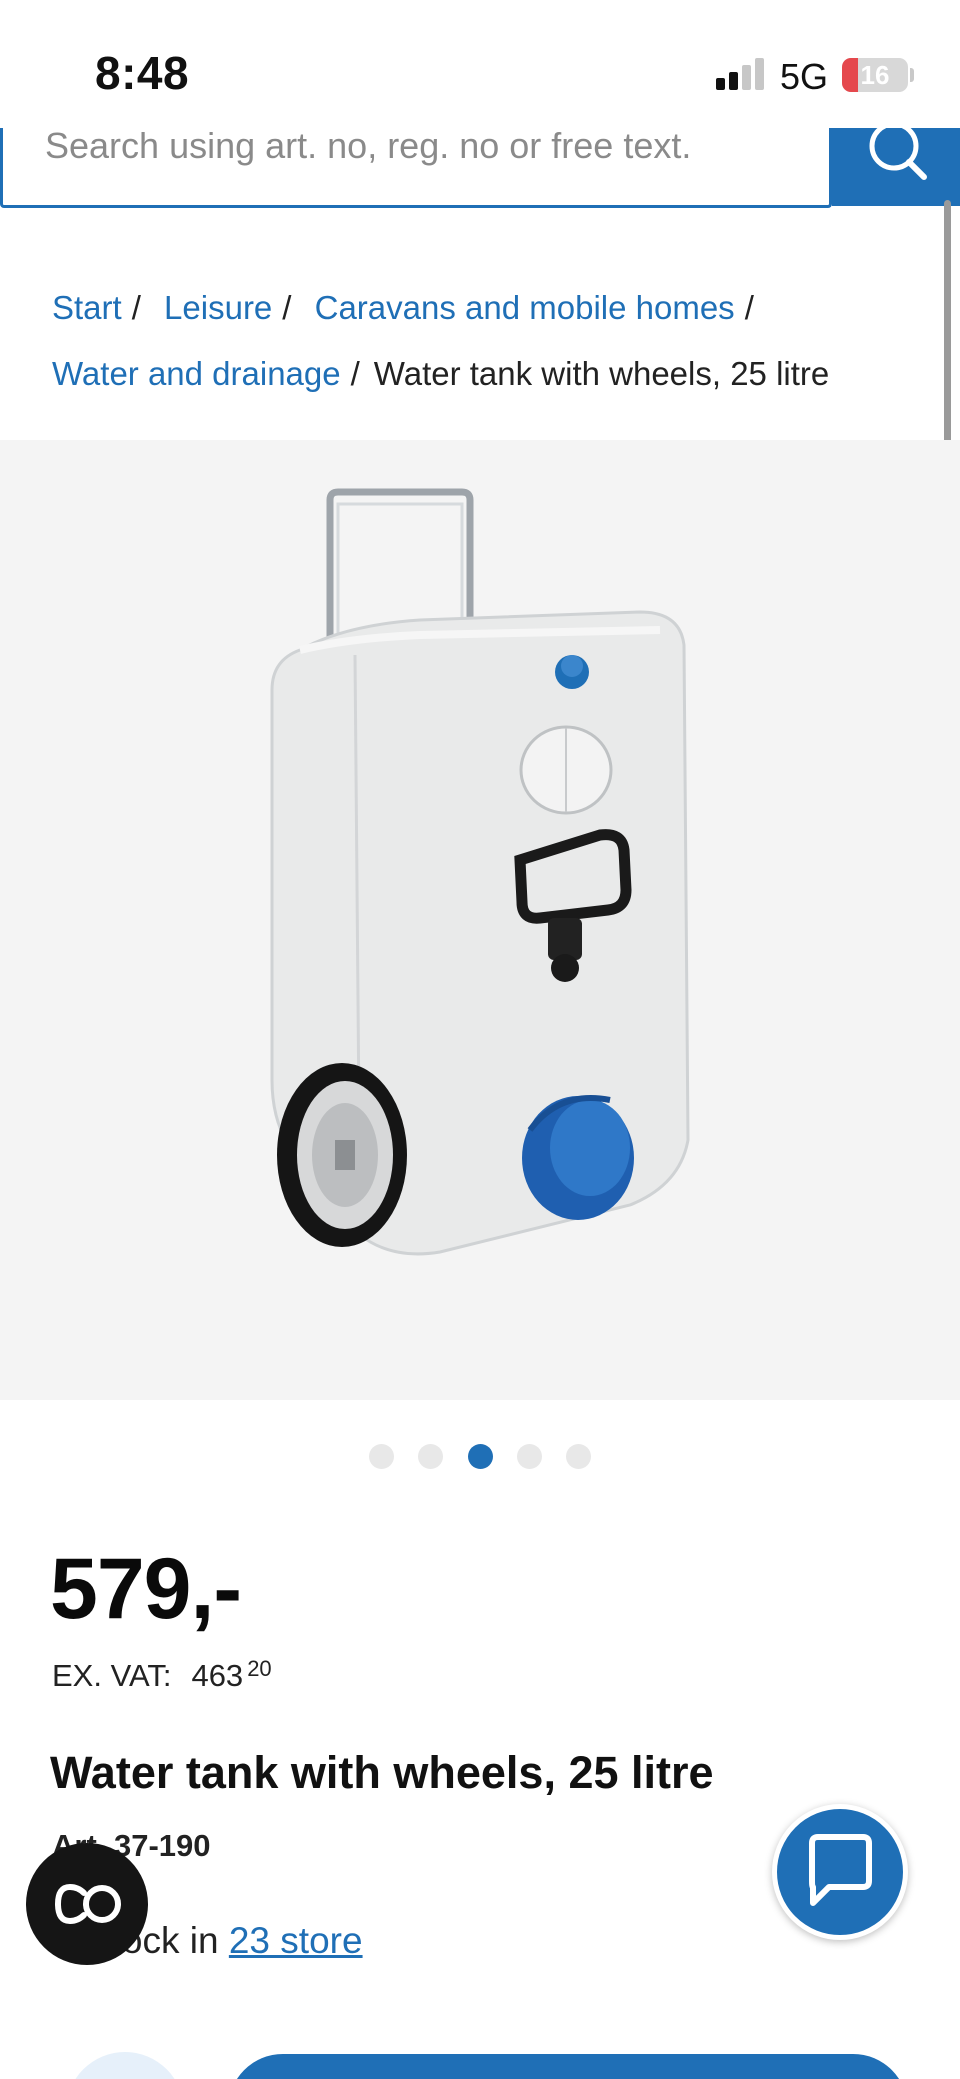  What do you see at coordinates (912, 75) in the screenshot?
I see `battery-tip` at bounding box center [912, 75].